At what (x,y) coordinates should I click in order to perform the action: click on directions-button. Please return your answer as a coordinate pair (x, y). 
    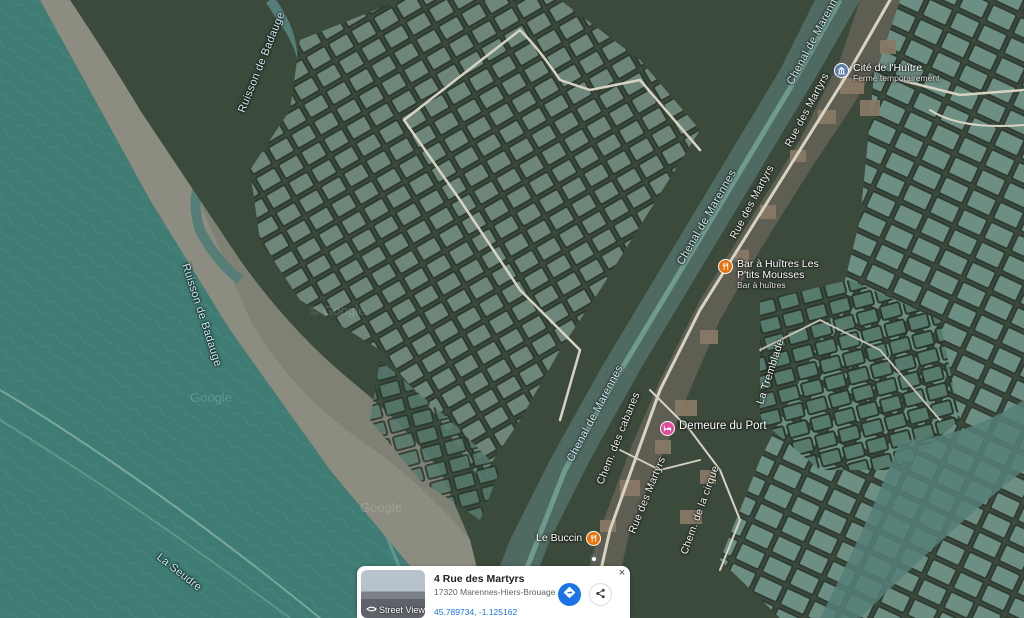
    Looking at the image, I should click on (569, 594).